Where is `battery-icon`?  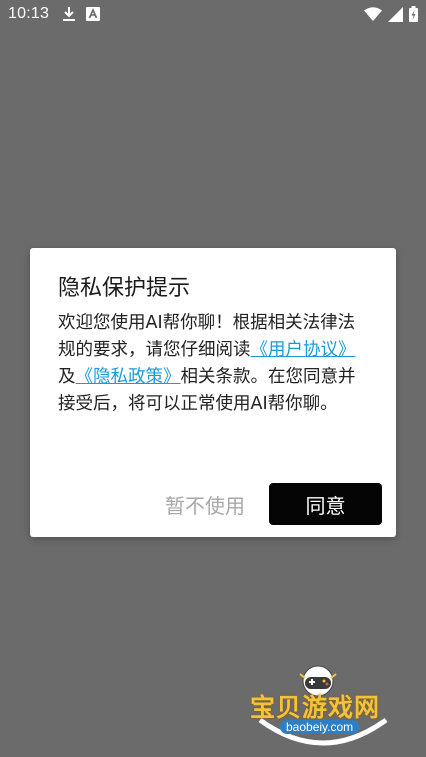 battery-icon is located at coordinates (413, 14).